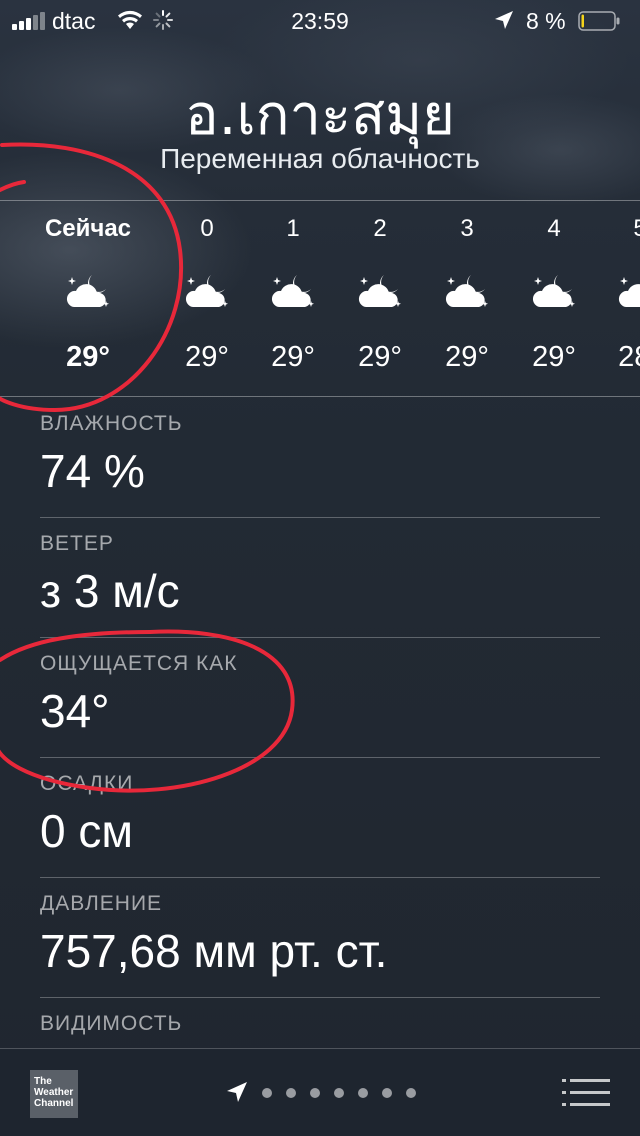  I want to click on list-icon, so click(586, 1093).